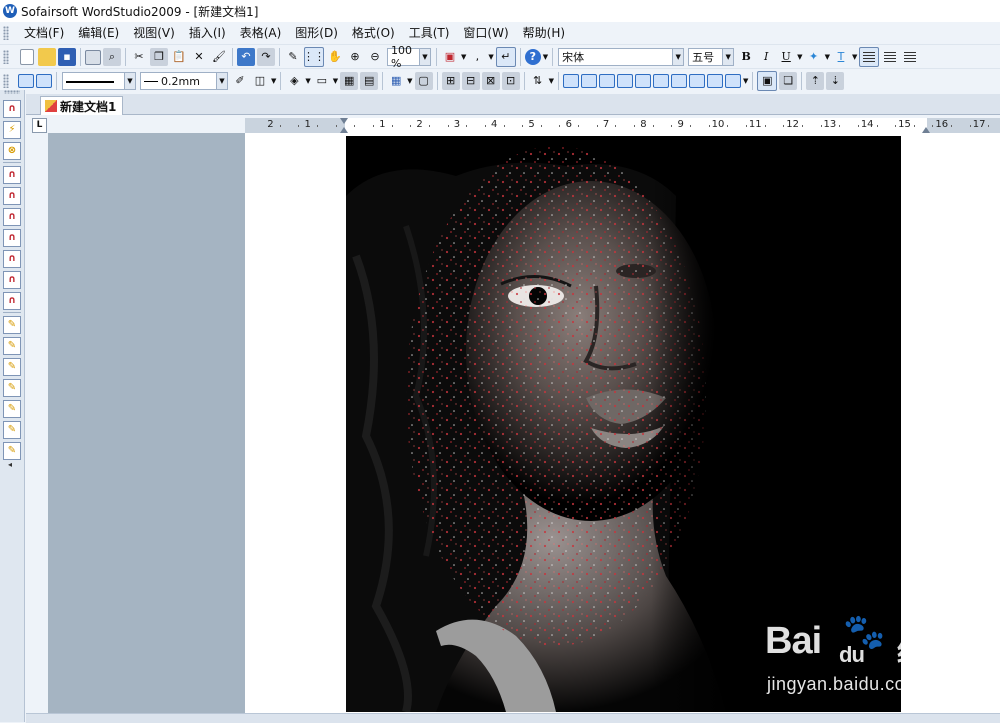  What do you see at coordinates (26, 81) in the screenshot?
I see `edit-box-icon` at bounding box center [26, 81].